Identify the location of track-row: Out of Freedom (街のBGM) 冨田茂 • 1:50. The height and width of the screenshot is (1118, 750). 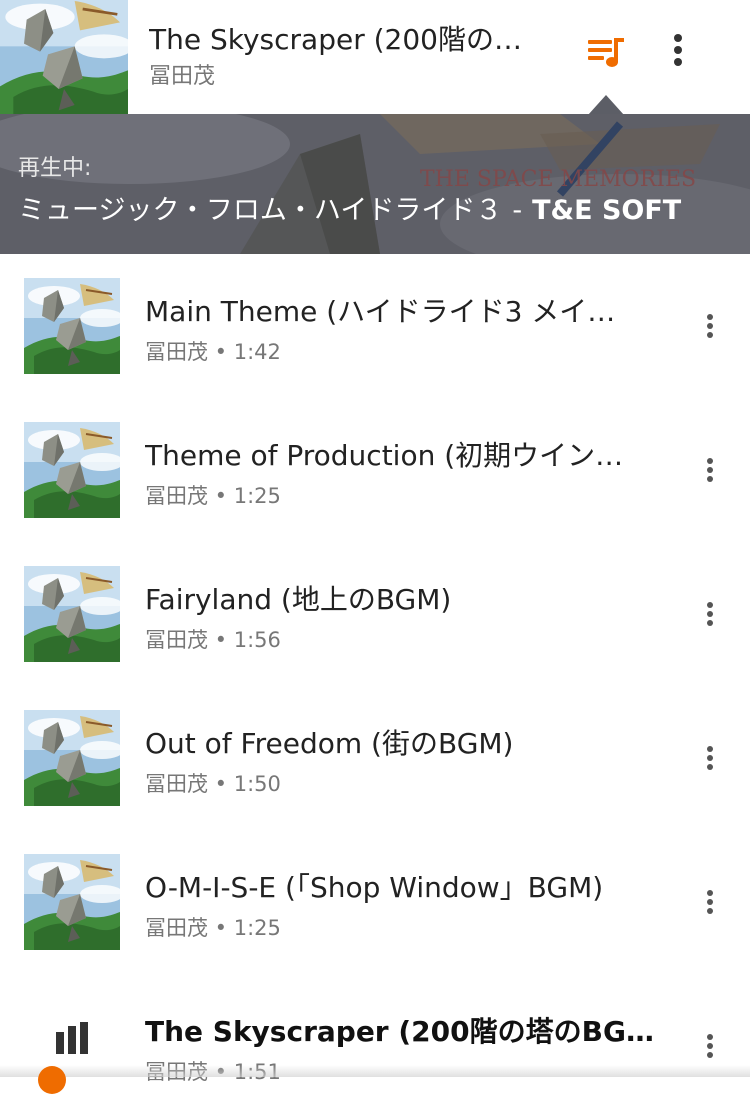
(375, 758).